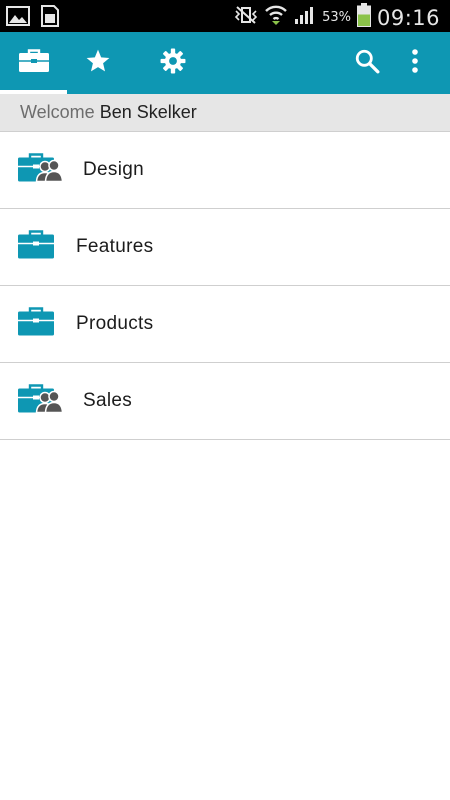 The height and width of the screenshot is (800, 450). Describe the element at coordinates (148, 112) in the screenshot. I see `user-name: Ben Skelker` at that location.